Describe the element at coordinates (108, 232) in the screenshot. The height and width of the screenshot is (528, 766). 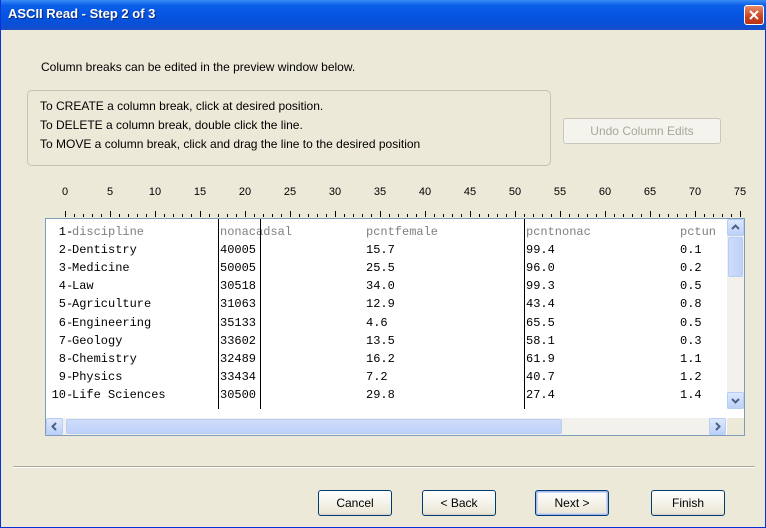
I see `cell-discipline: discipline` at that location.